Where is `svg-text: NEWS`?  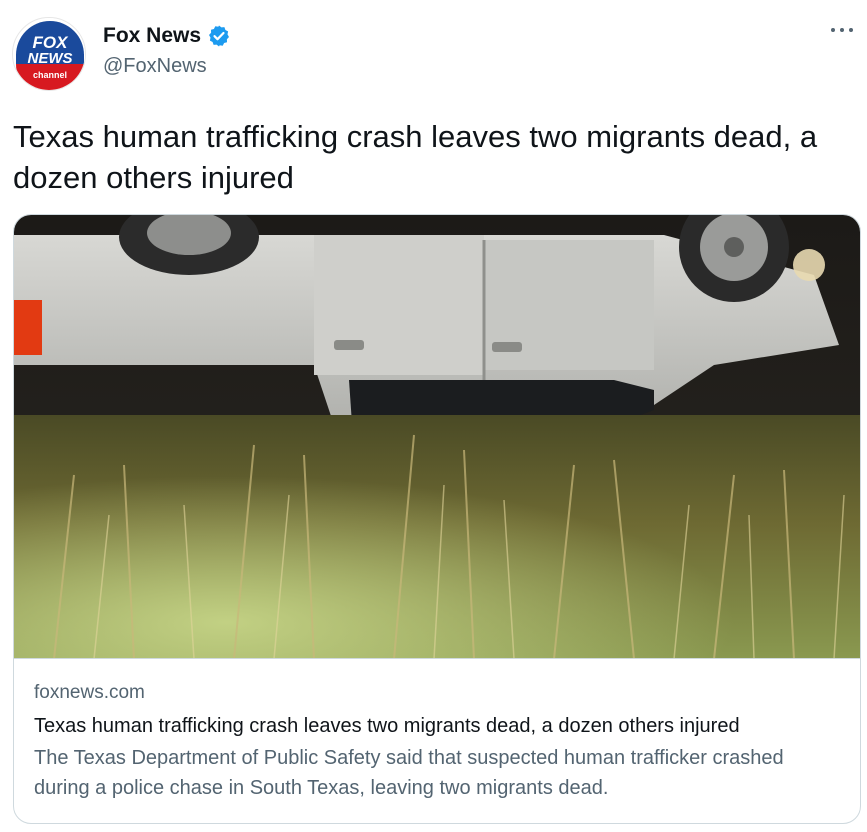 svg-text: NEWS is located at coordinates (50, 58).